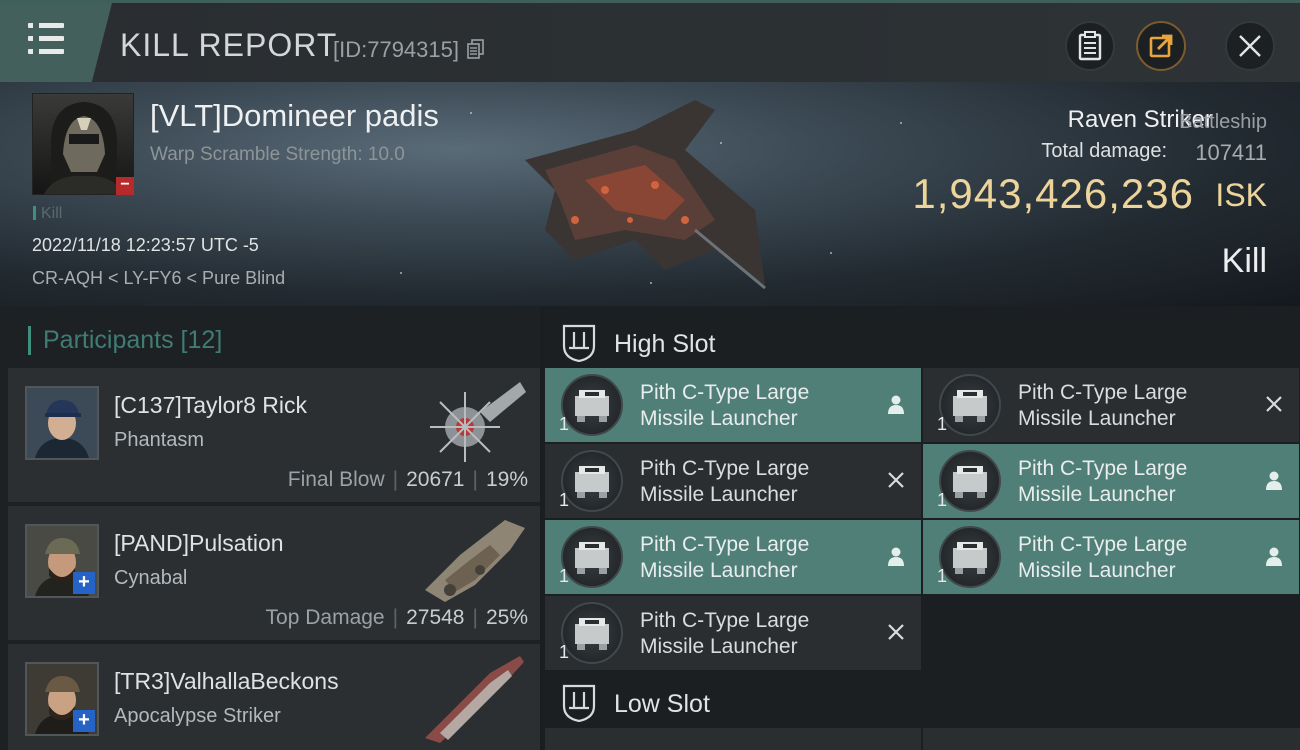  Describe the element at coordinates (158, 278) in the screenshot. I see `kill-location: CR-AQH < LY-FY6 < Pure Blind` at that location.